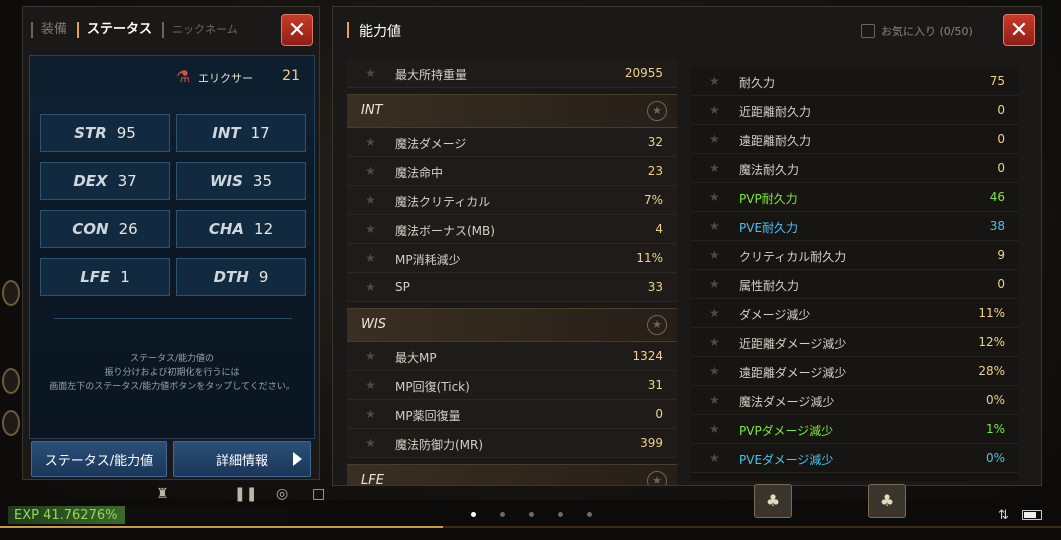 Image resolution: width=1061 pixels, height=540 pixels. Describe the element at coordinates (997, 197) in the screenshot. I see `row-value: 46` at that location.